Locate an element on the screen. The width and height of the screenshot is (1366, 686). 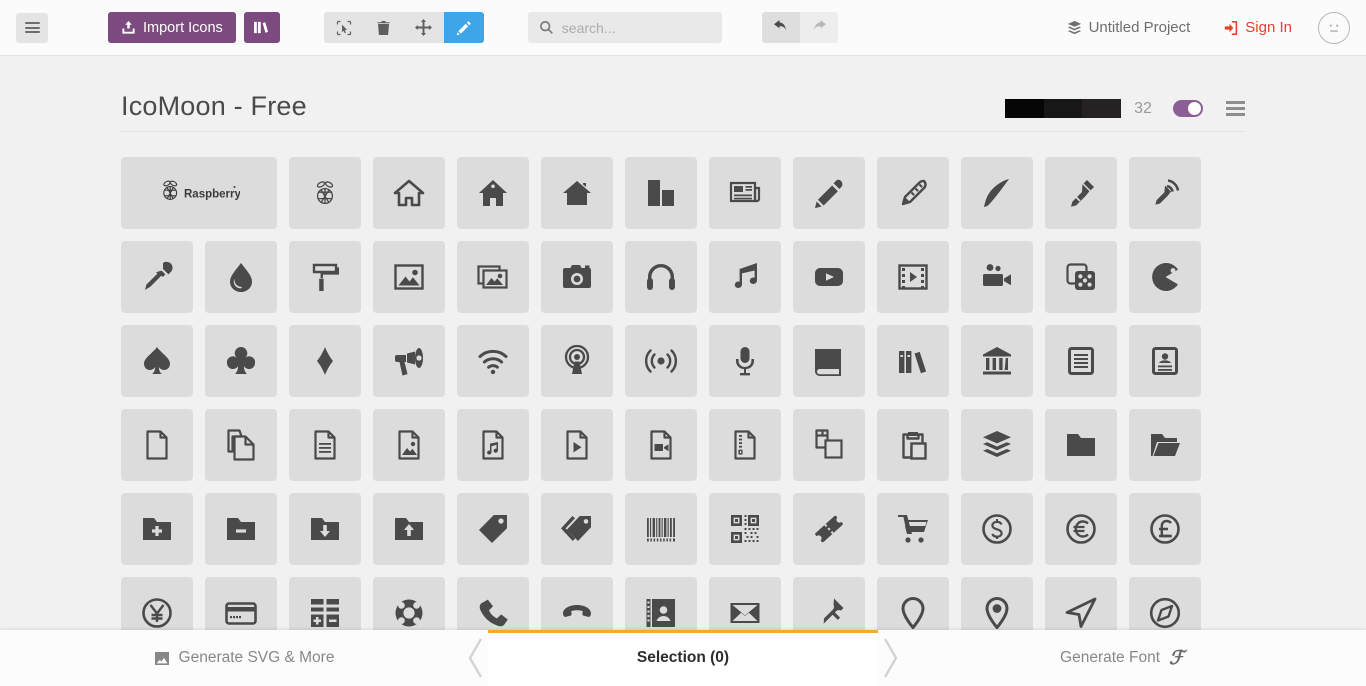
droplet-icon is located at coordinates (241, 277).